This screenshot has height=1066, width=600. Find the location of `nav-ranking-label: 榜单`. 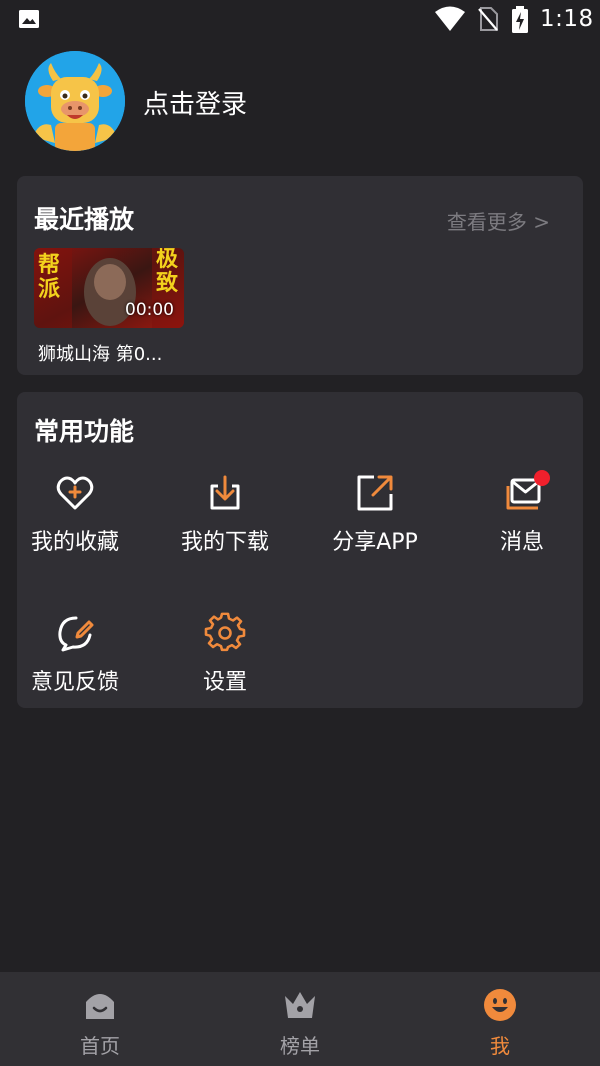

nav-ranking-label: 榜单 is located at coordinates (300, 1046).